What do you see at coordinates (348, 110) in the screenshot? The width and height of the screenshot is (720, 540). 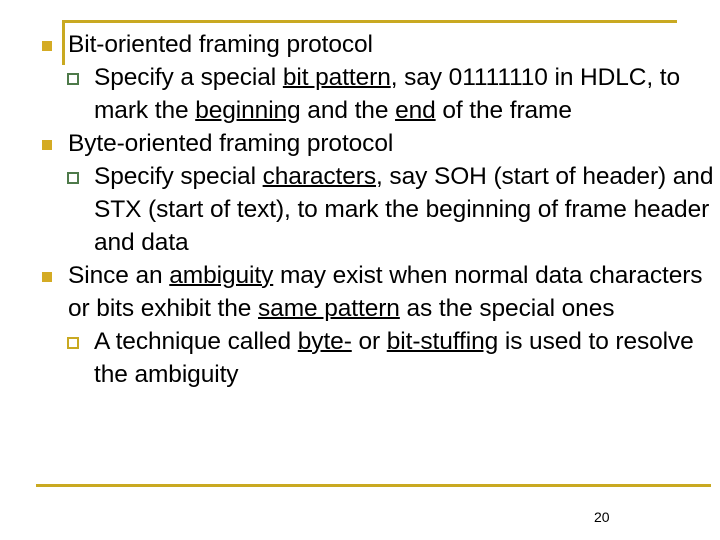 I see `text-run: and the` at bounding box center [348, 110].